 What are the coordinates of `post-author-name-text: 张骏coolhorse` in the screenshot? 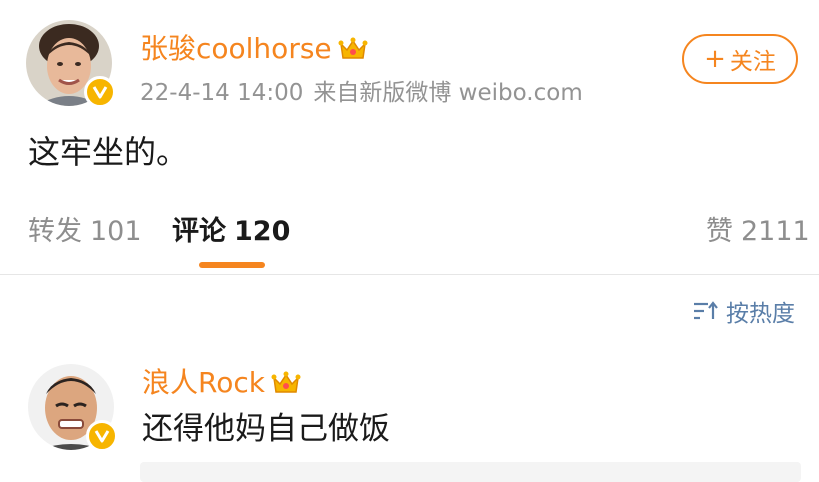 It's located at (236, 48).